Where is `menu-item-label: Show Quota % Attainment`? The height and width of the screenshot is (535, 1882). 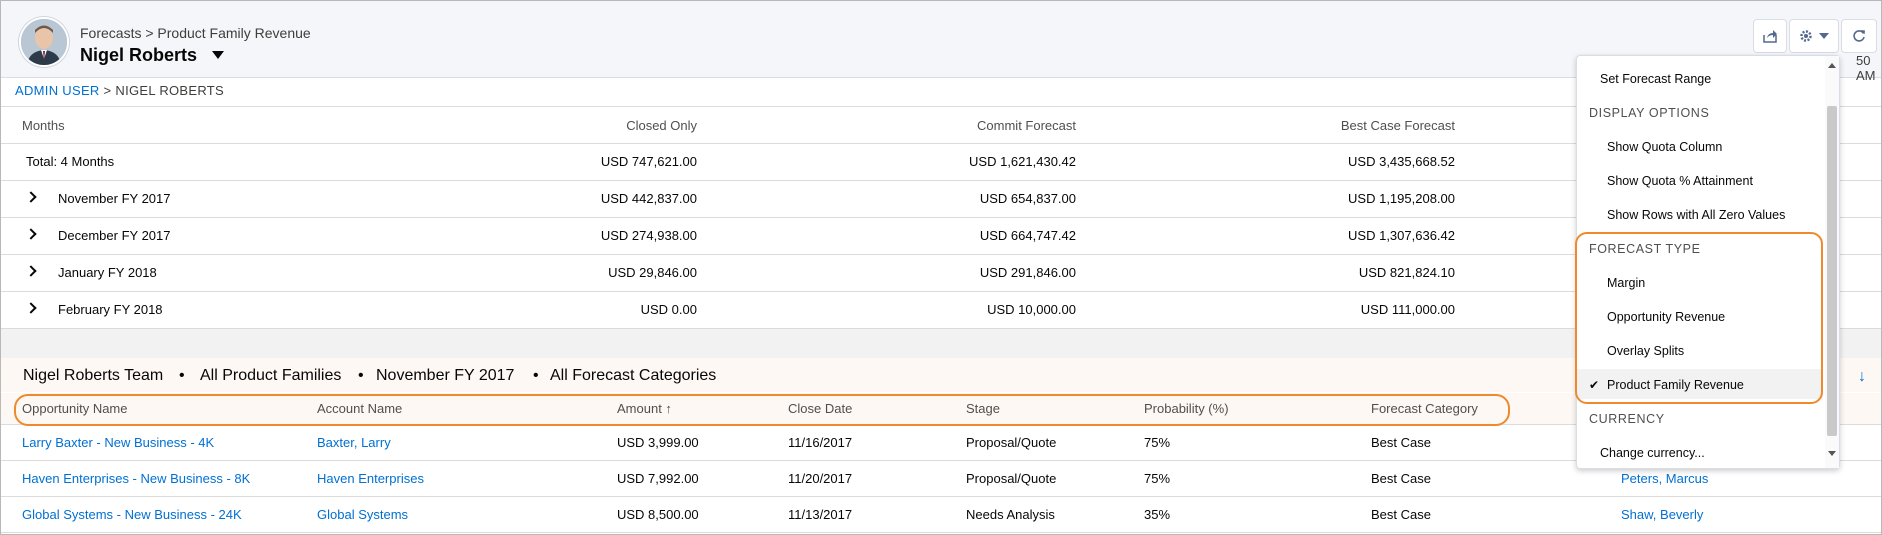
menu-item-label: Show Quota % Attainment is located at coordinates (1680, 181).